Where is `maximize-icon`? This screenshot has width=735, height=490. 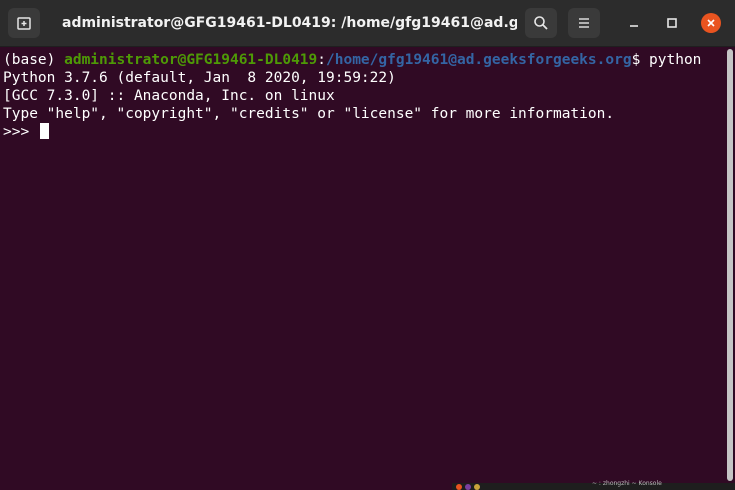 maximize-icon is located at coordinates (672, 23).